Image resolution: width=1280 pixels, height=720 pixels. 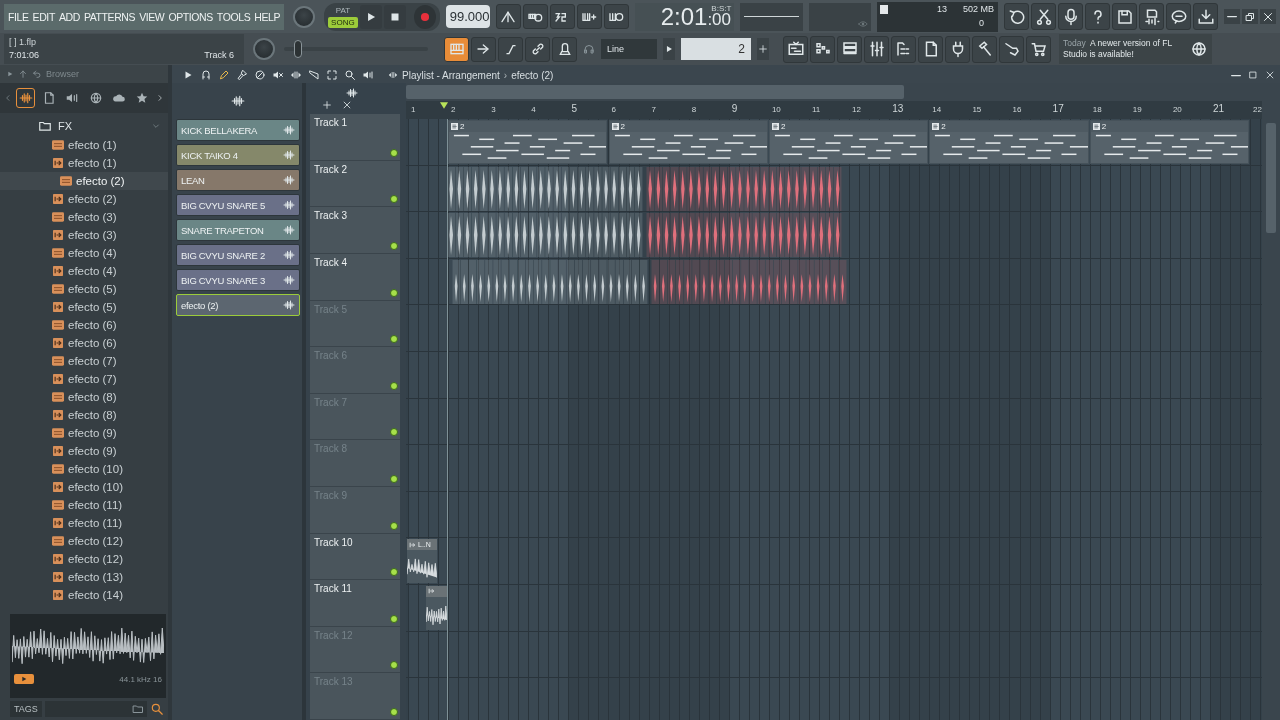 What do you see at coordinates (370, 16) in the screenshot?
I see `play-button` at bounding box center [370, 16].